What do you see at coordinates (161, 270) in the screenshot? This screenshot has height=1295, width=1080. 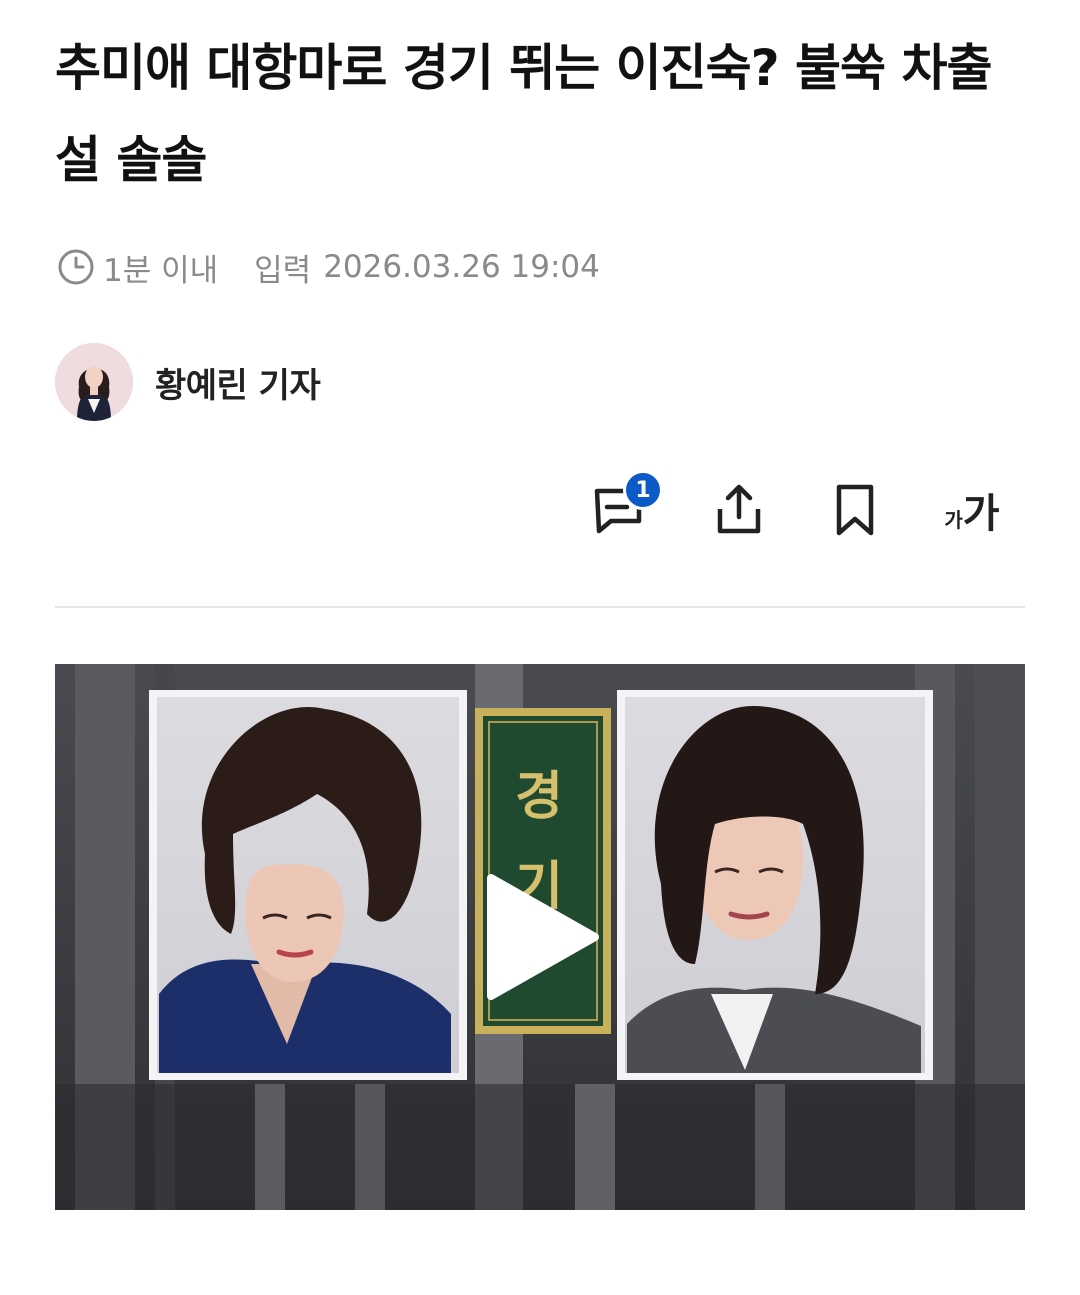 I see `read-time: 1분 이내` at bounding box center [161, 270].